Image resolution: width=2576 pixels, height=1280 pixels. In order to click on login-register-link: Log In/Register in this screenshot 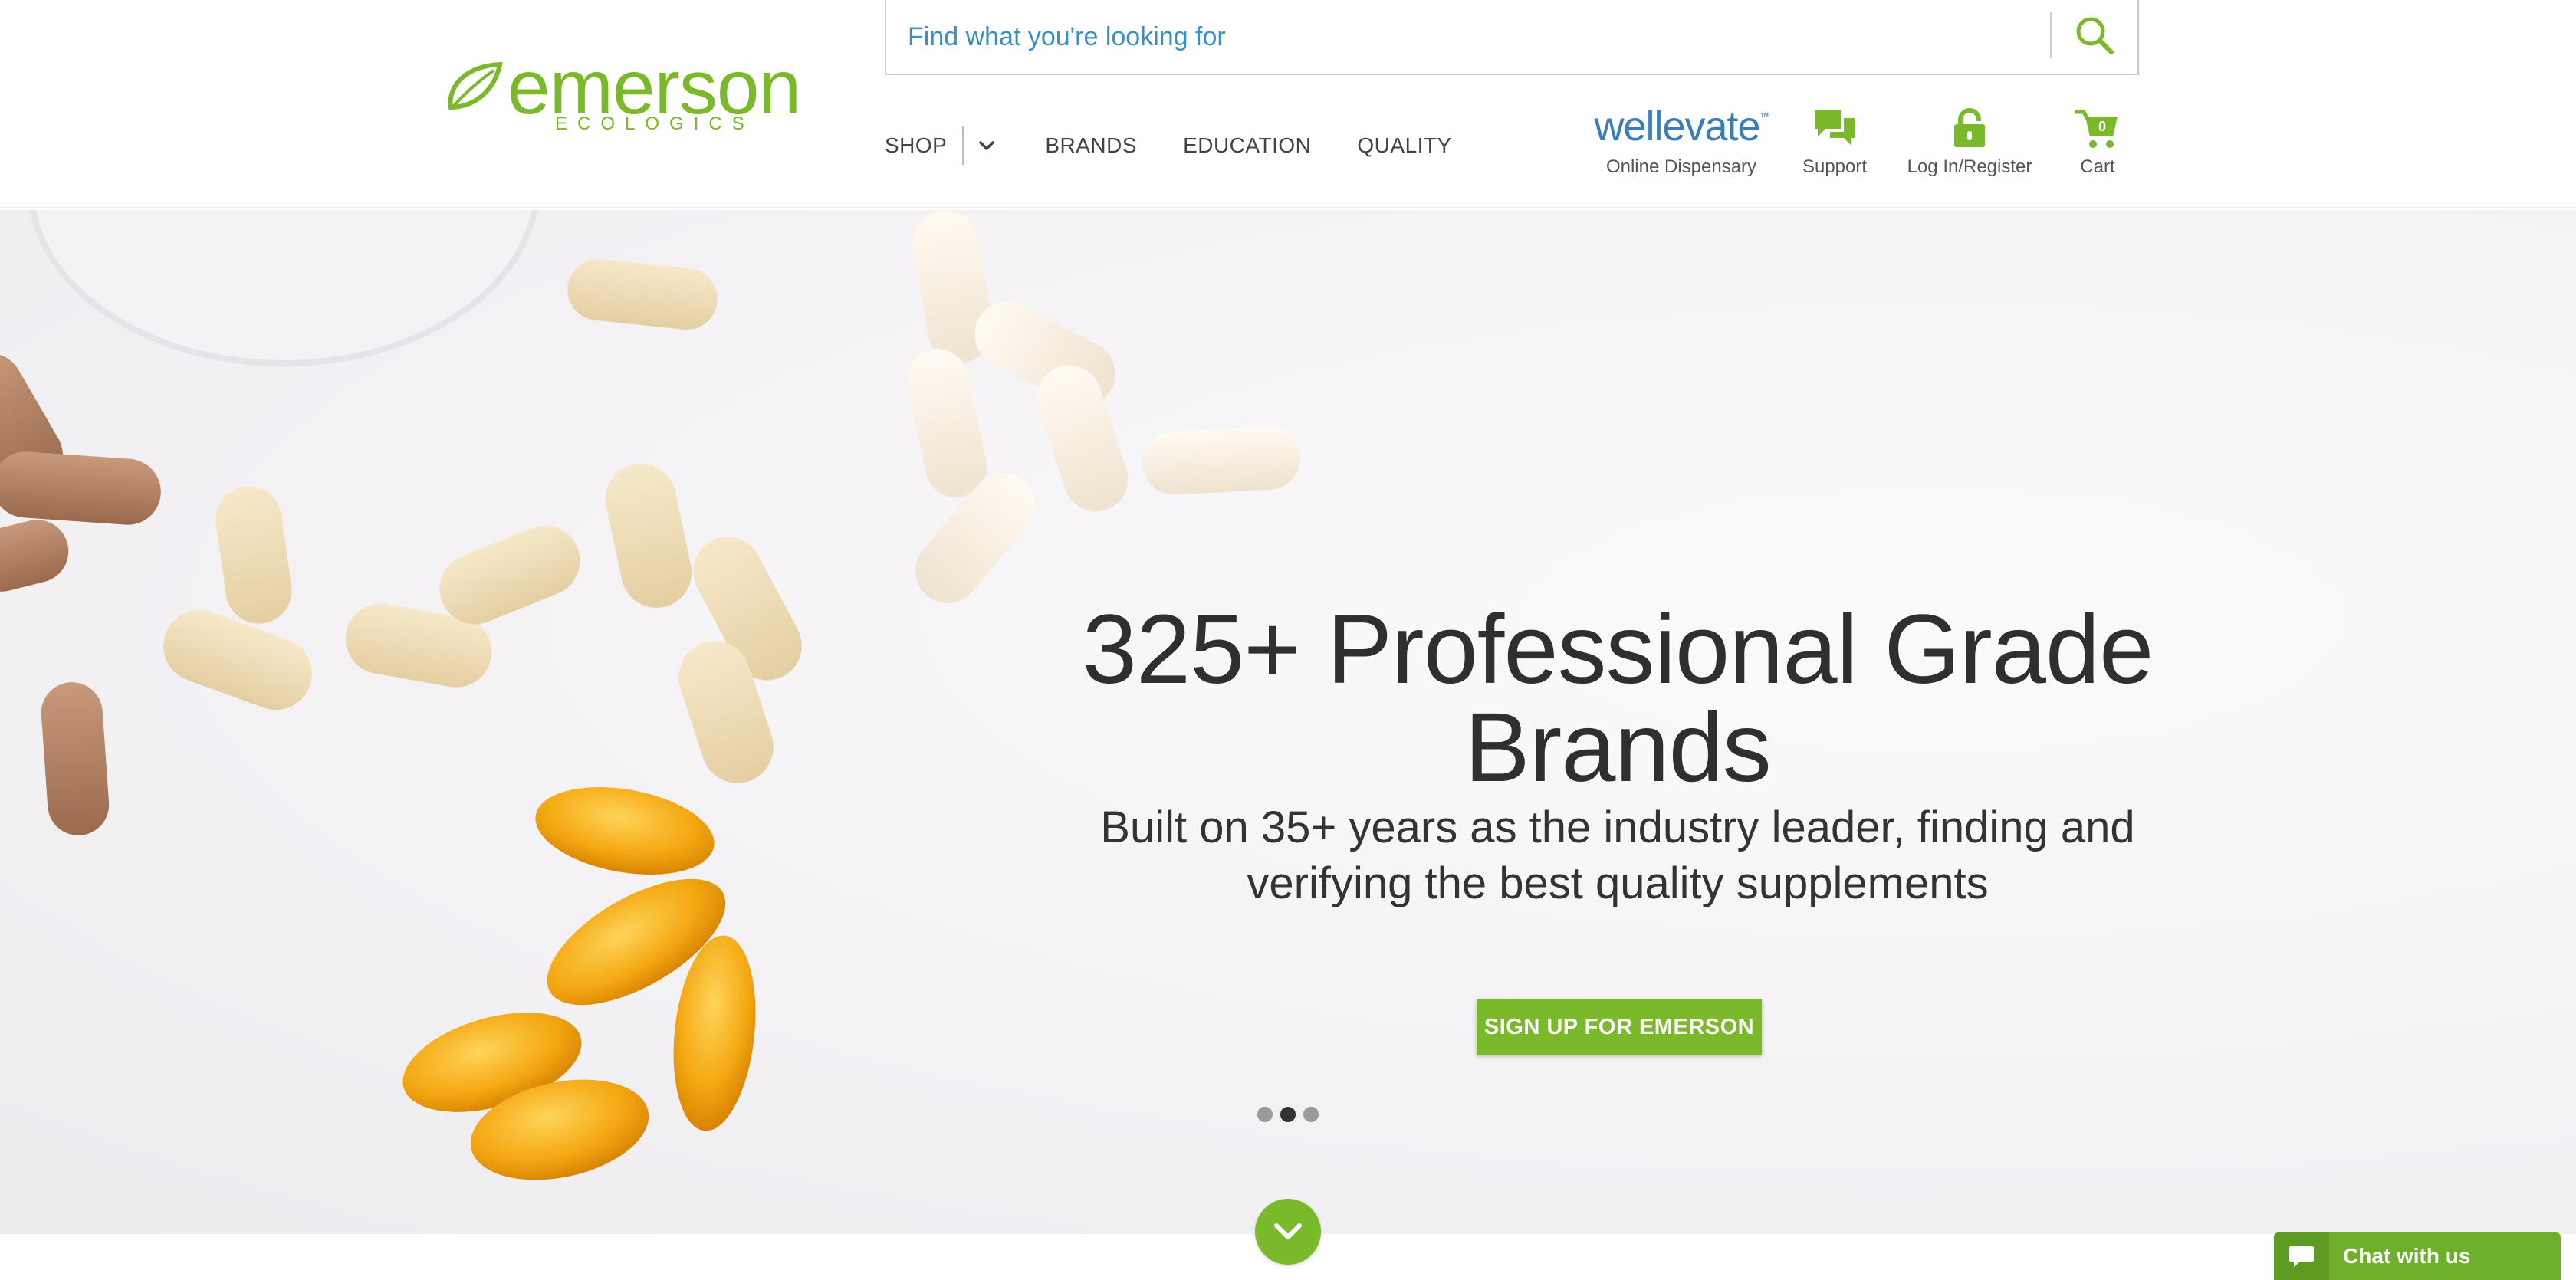, I will do `click(1970, 145)`.